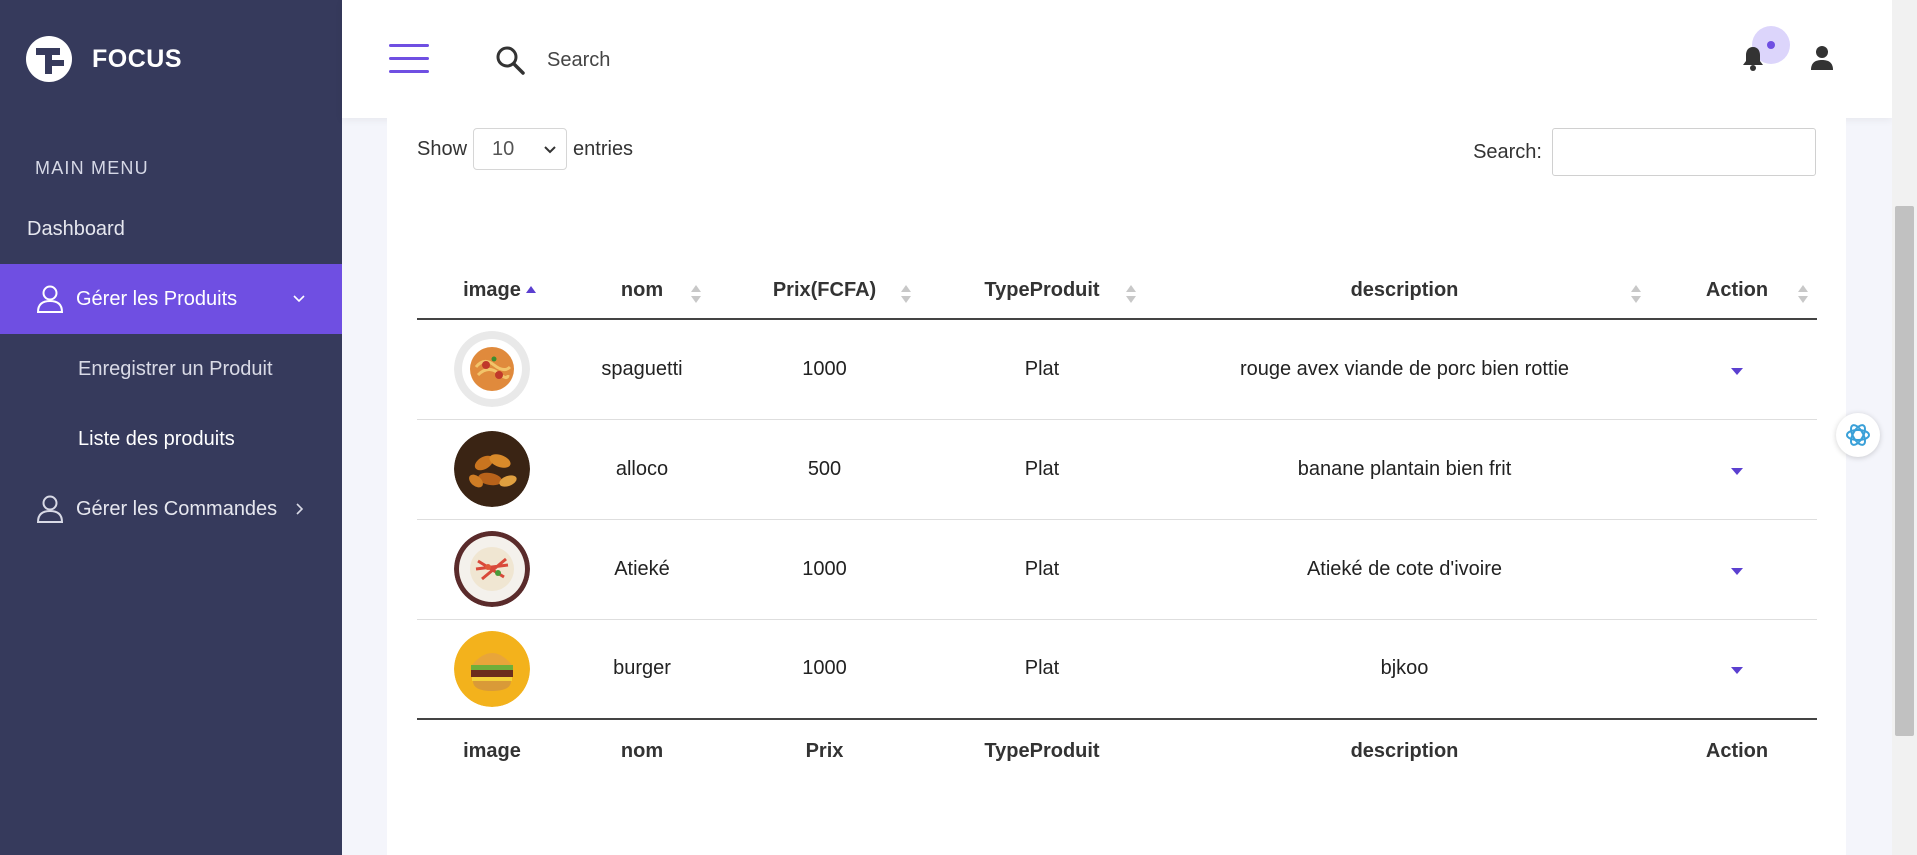  I want to click on page-length-select: 10, so click(520, 149).